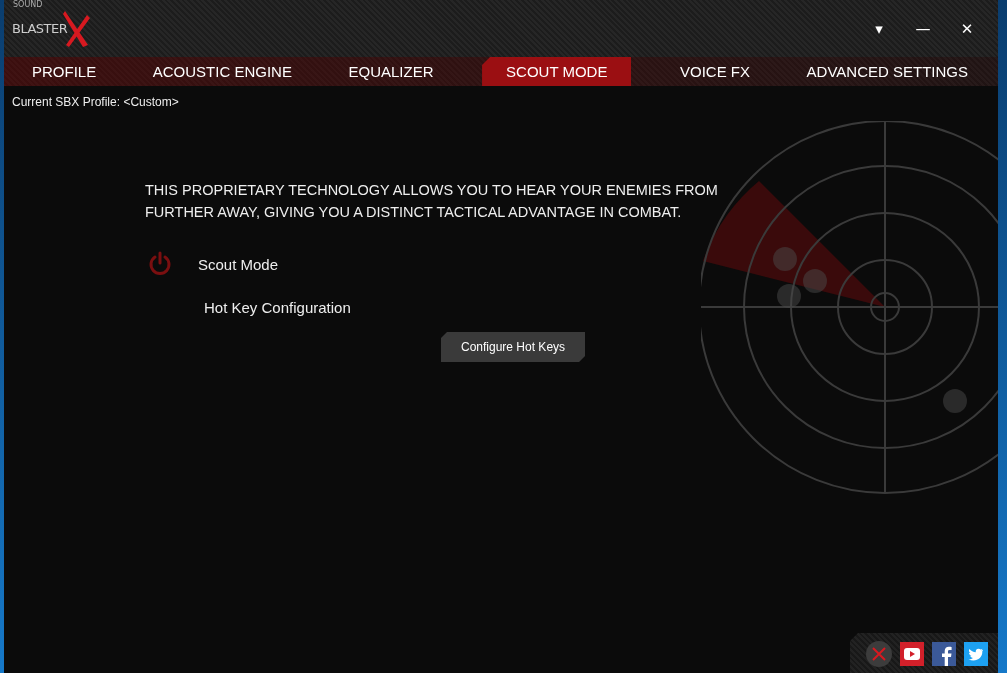 This screenshot has width=1007, height=673. Describe the element at coordinates (95, 101) in the screenshot. I see `profile-label: Current SBX Profile: <Custom>` at that location.